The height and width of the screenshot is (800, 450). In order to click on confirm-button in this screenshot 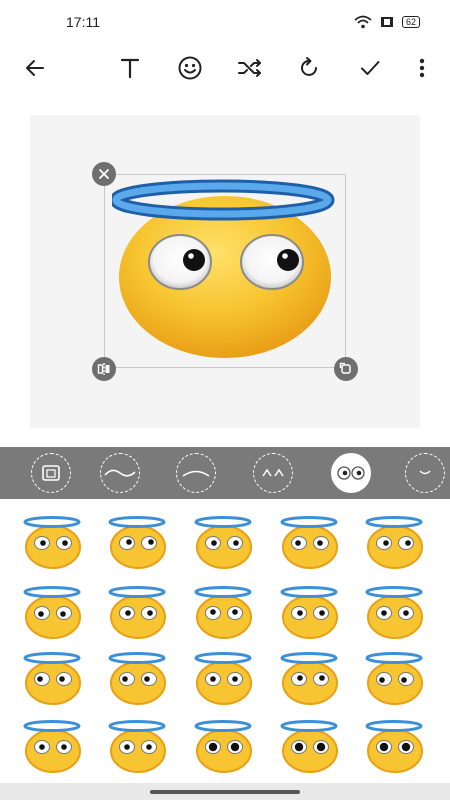, I will do `click(370, 68)`.